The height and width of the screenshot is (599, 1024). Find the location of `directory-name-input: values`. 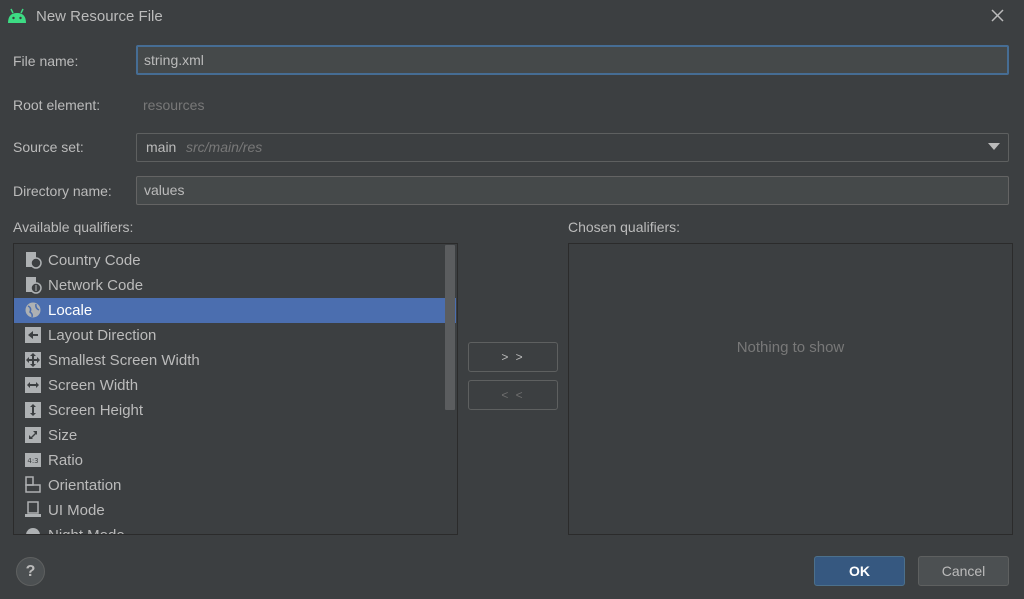

directory-name-input: values is located at coordinates (572, 190).